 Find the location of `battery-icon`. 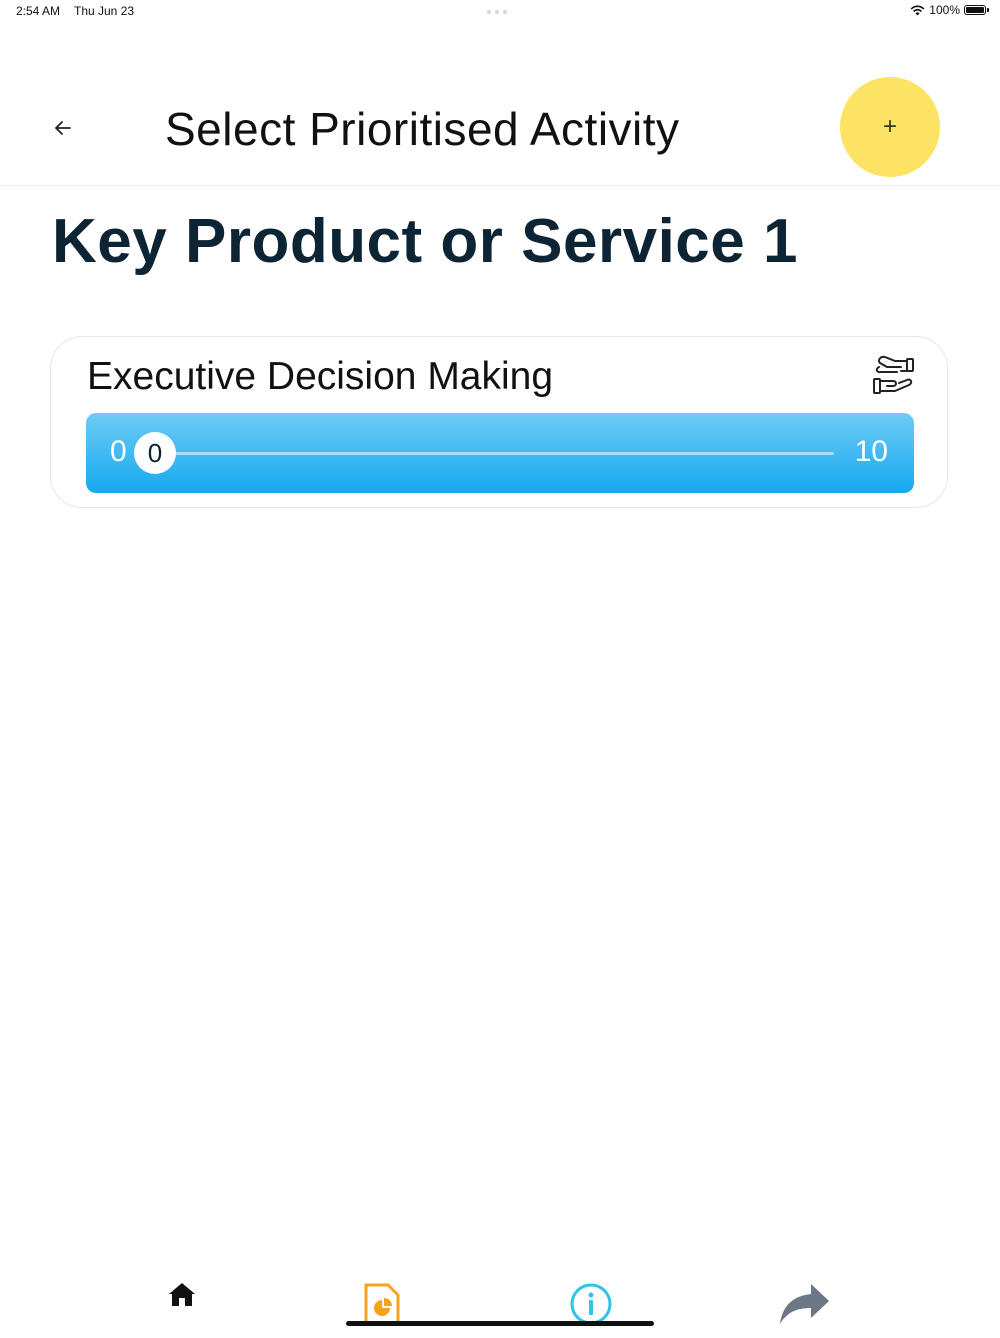

battery-icon is located at coordinates (976, 10).